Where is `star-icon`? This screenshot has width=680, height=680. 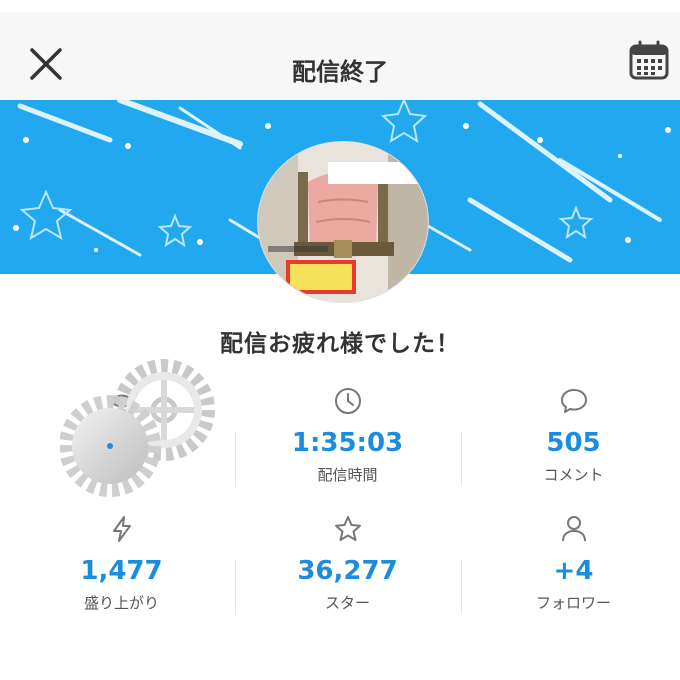 star-icon is located at coordinates (347, 528).